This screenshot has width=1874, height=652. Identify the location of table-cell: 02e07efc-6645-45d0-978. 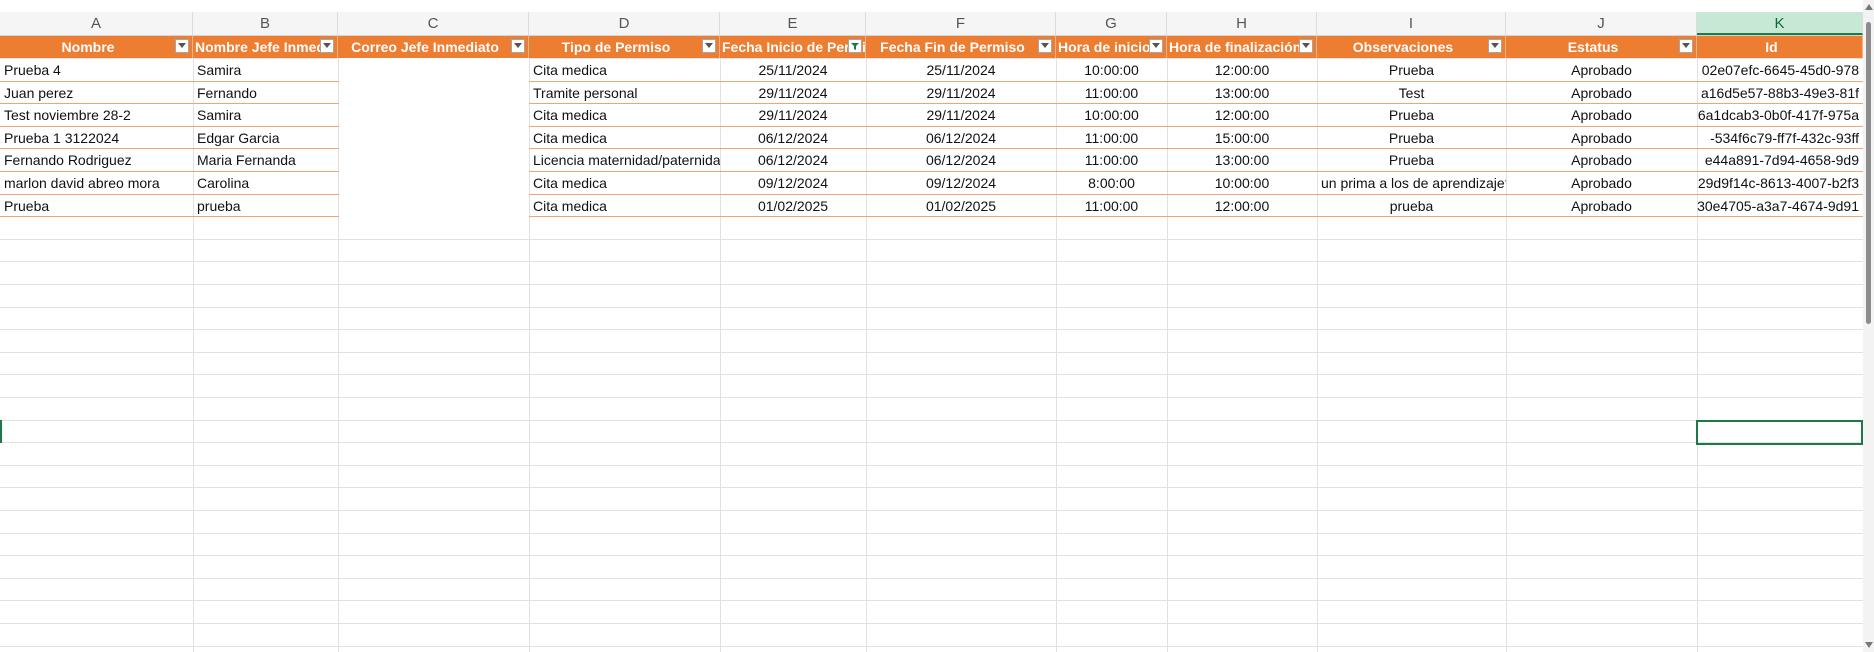
(1780, 70).